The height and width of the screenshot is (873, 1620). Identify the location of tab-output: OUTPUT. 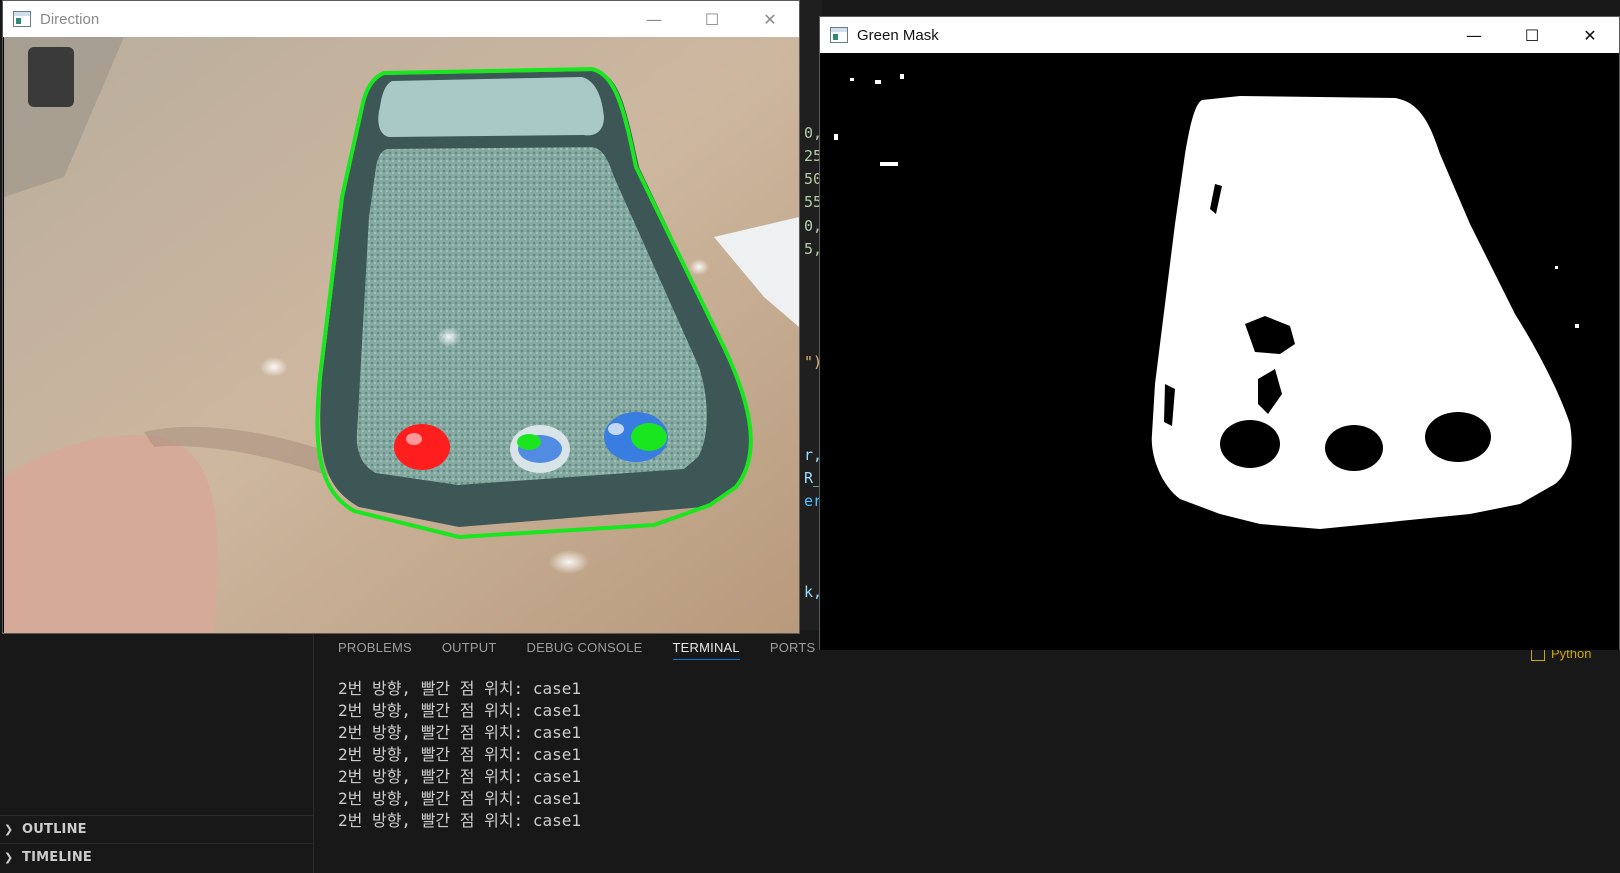
(469, 648).